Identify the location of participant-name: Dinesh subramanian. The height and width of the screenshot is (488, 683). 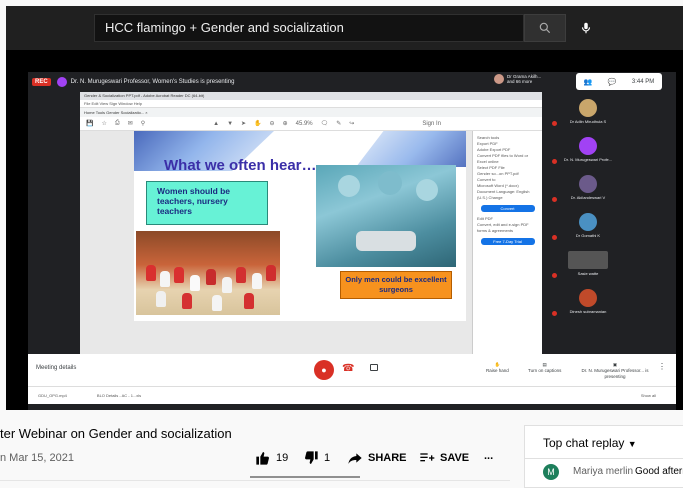
(588, 311).